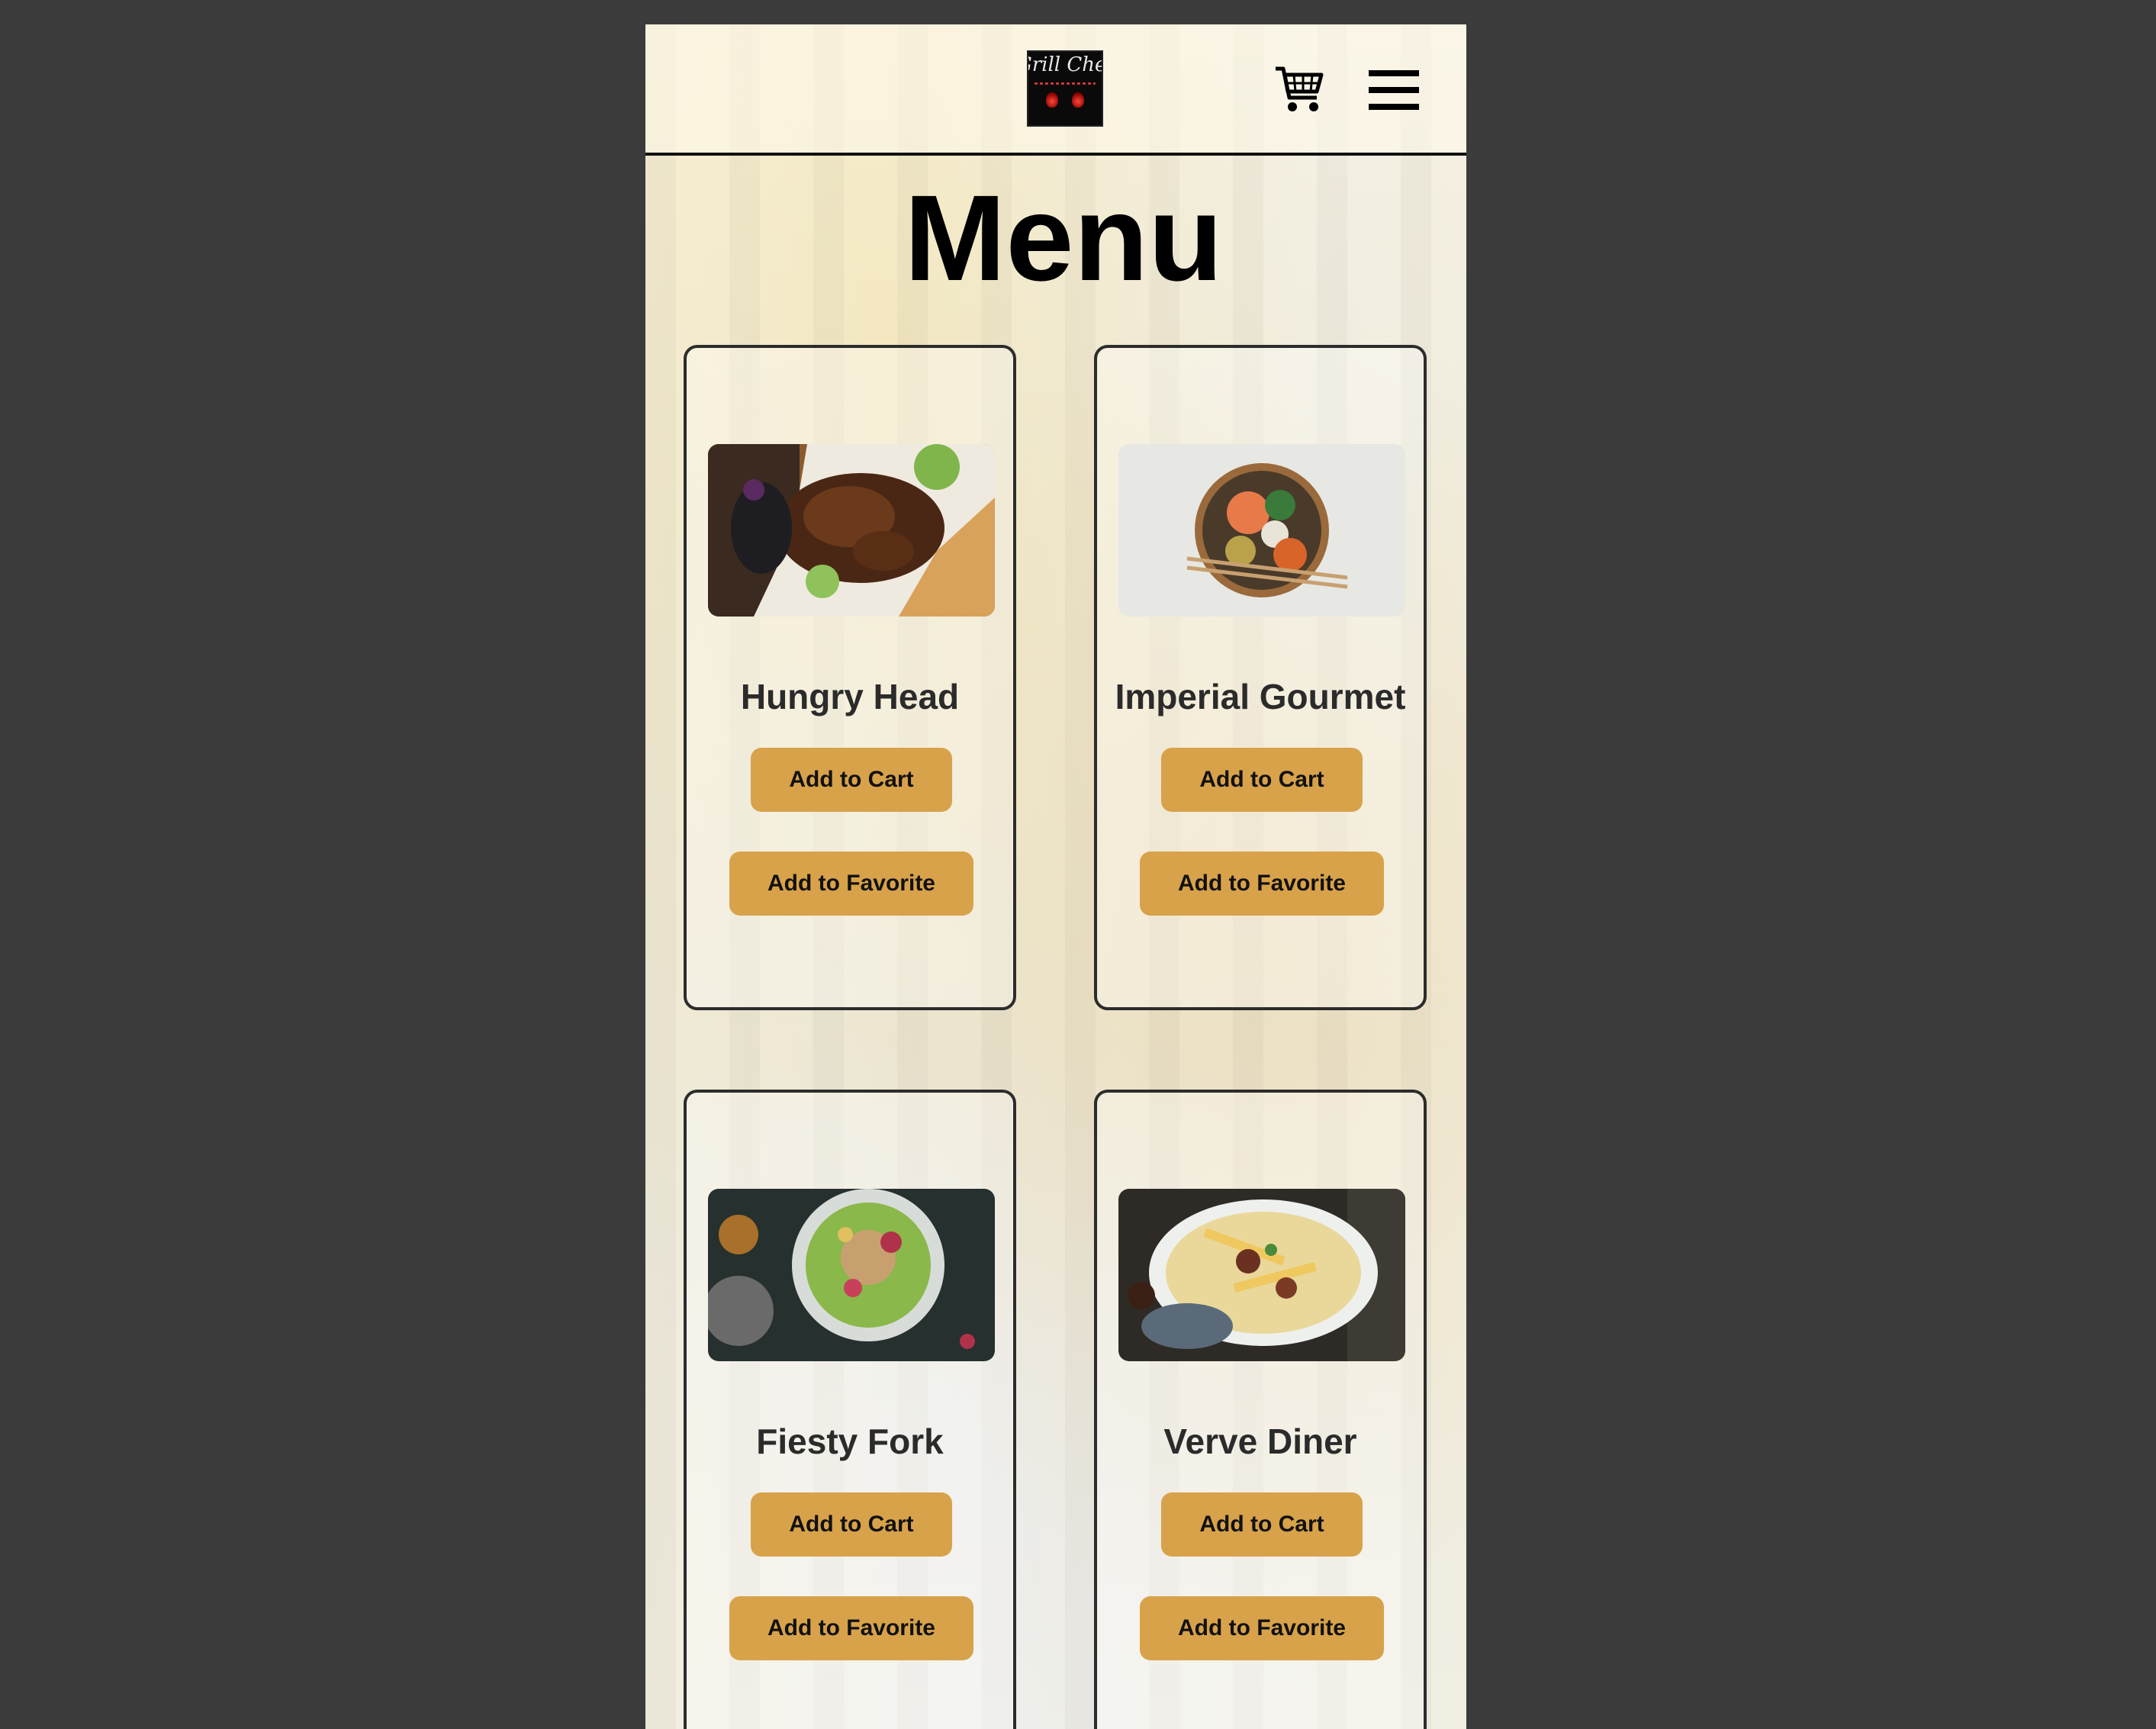 This screenshot has height=1729, width=2156. What do you see at coordinates (1065, 83) in the screenshot?
I see `logo-tagline-mark` at bounding box center [1065, 83].